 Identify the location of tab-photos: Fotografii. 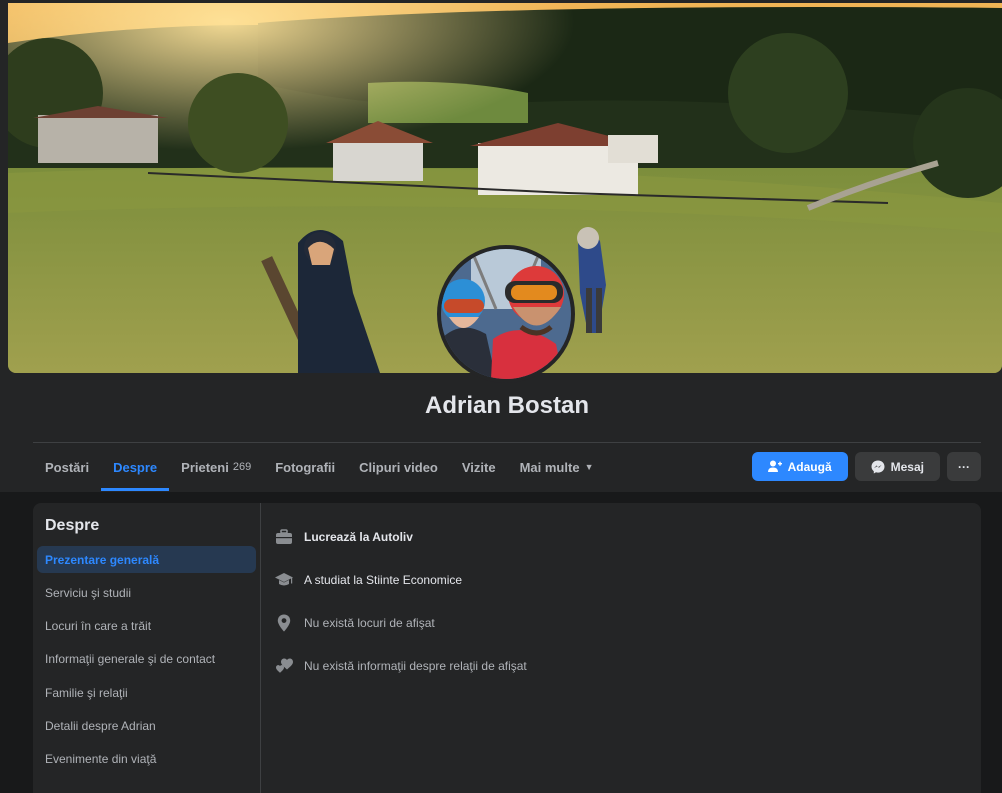
(305, 467).